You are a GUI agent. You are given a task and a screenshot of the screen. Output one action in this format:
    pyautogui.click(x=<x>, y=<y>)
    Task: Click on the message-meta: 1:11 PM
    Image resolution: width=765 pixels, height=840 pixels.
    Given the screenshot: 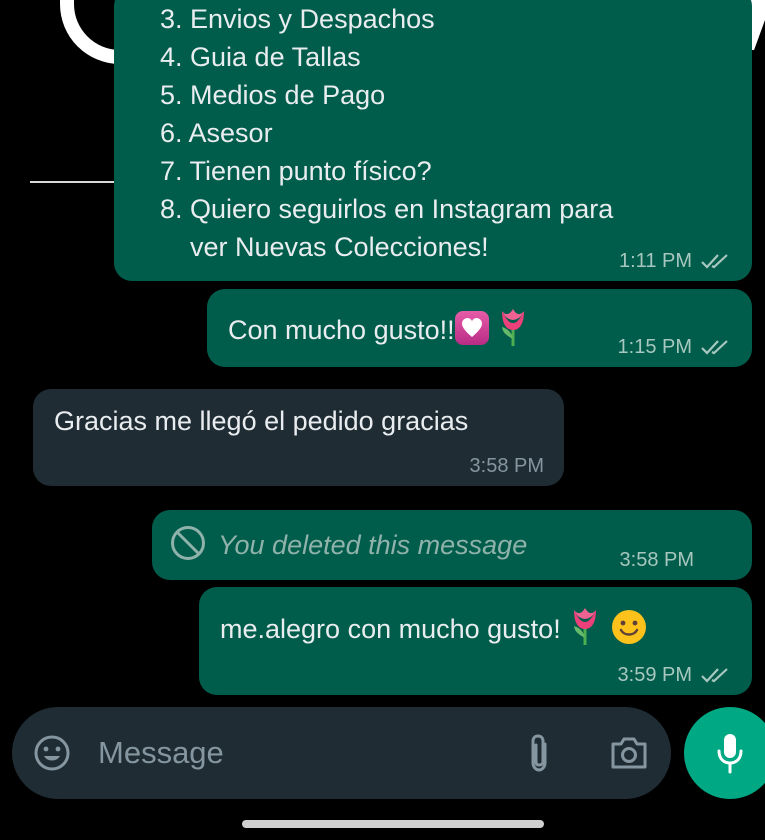 What is the action you would take?
    pyautogui.click(x=675, y=261)
    